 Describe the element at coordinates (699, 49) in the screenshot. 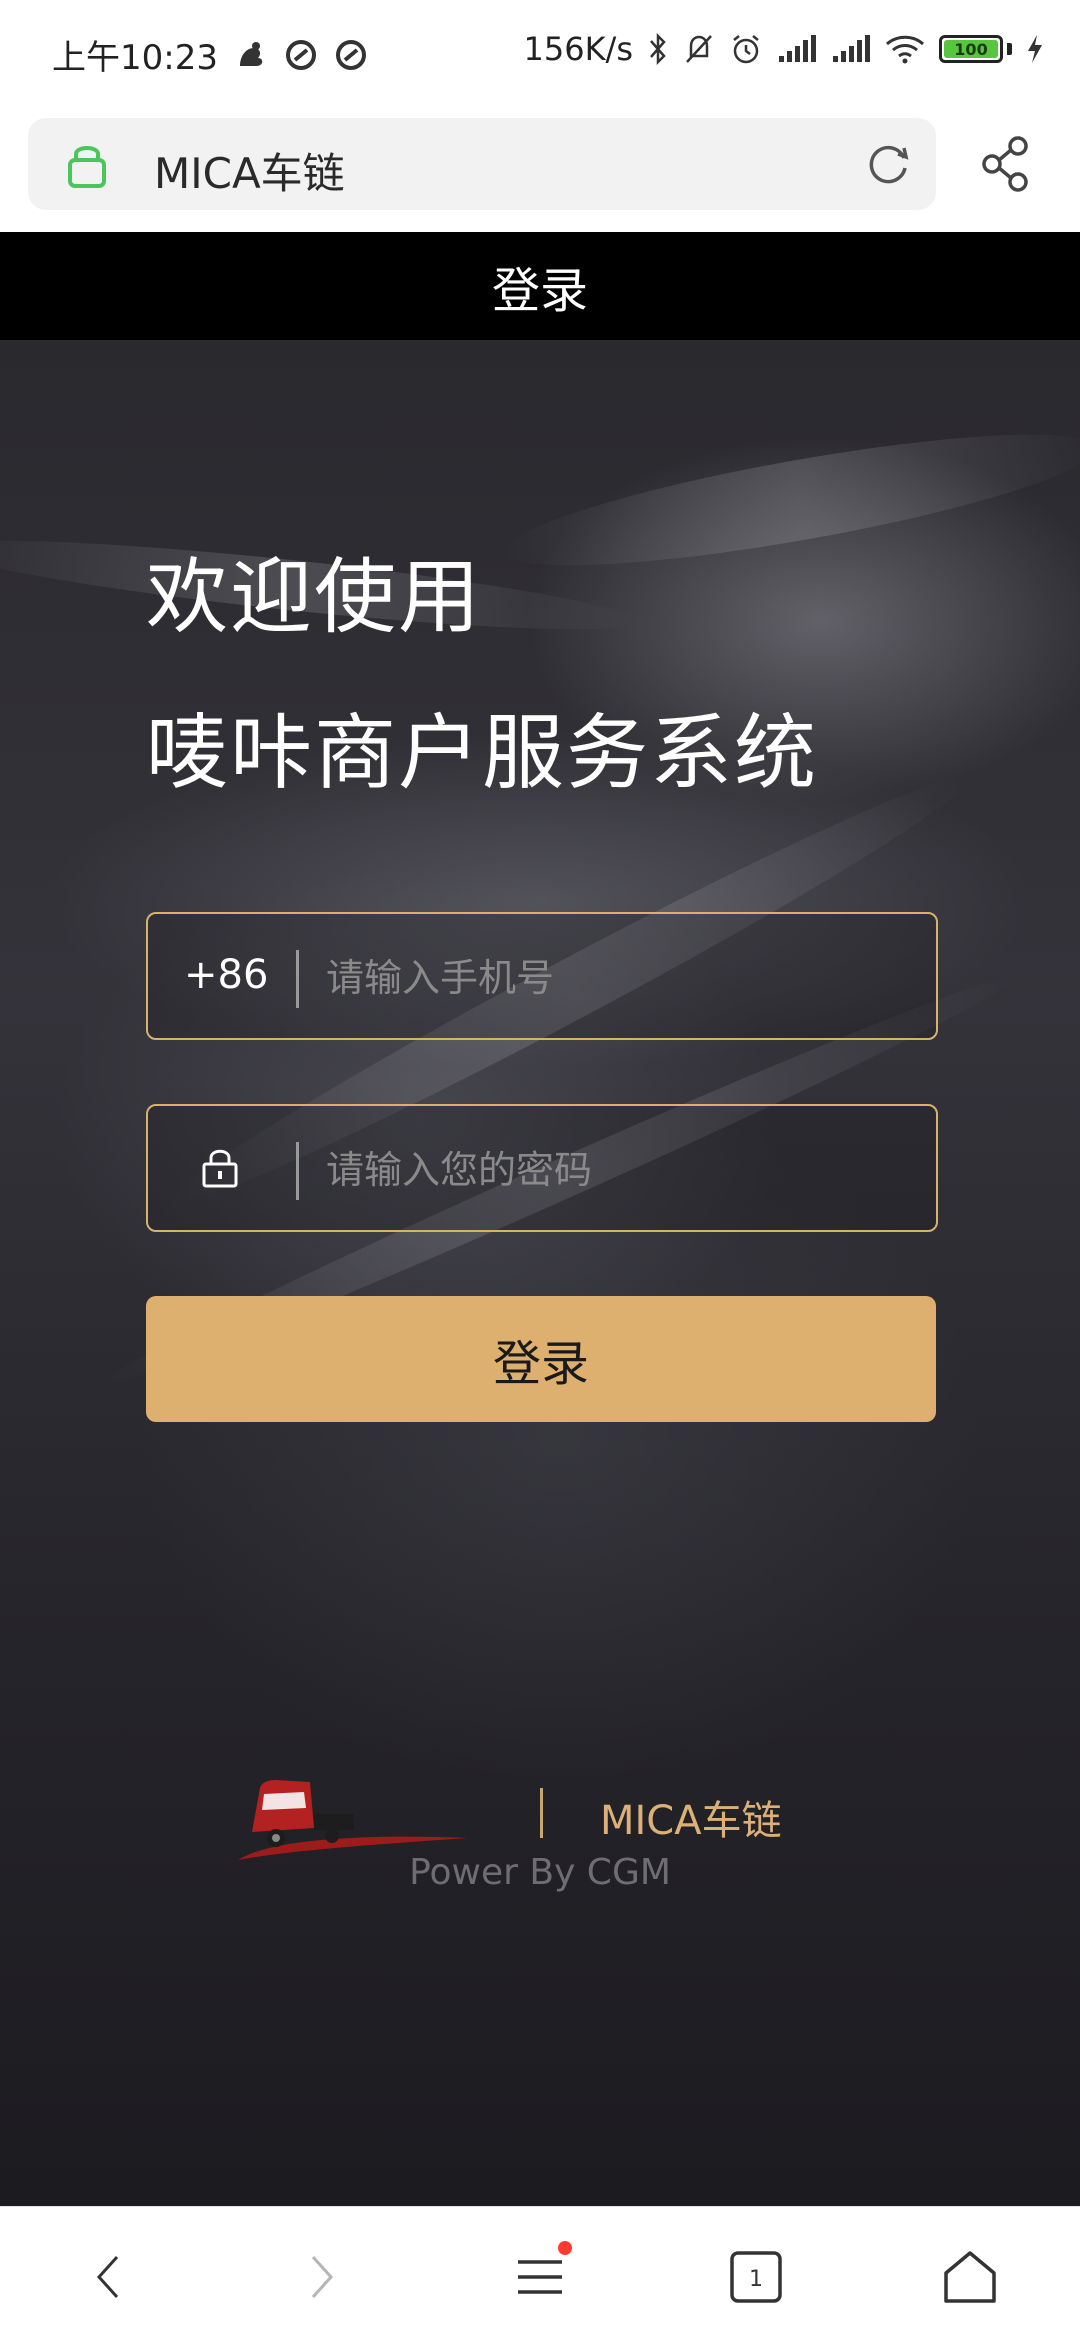

I see `mute-bell-icon` at that location.